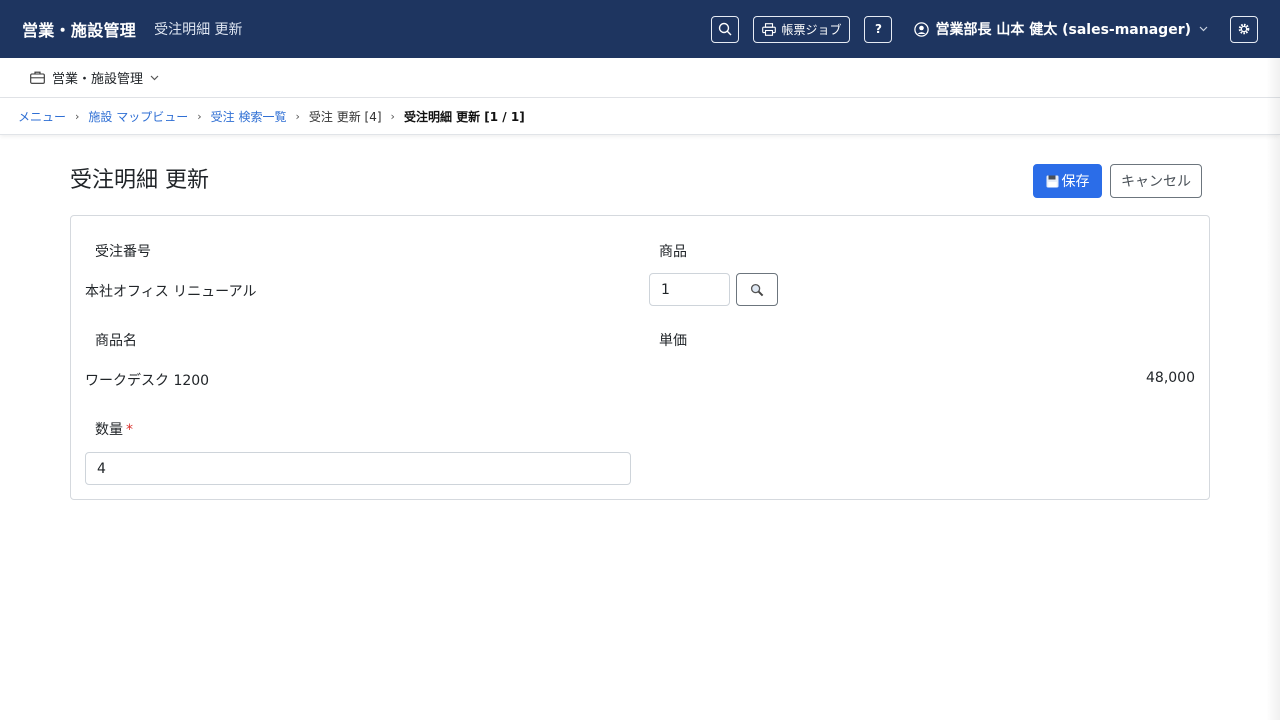 The width and height of the screenshot is (1280, 720). Describe the element at coordinates (769, 29) in the screenshot. I see `printer-icon` at that location.